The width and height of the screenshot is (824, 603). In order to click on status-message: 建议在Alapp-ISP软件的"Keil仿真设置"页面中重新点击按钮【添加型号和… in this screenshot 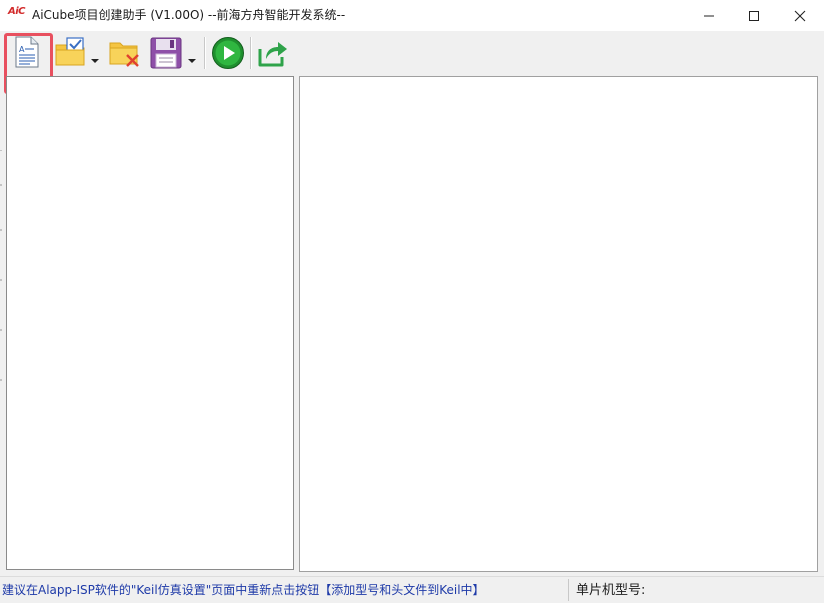, I will do `click(243, 590)`.